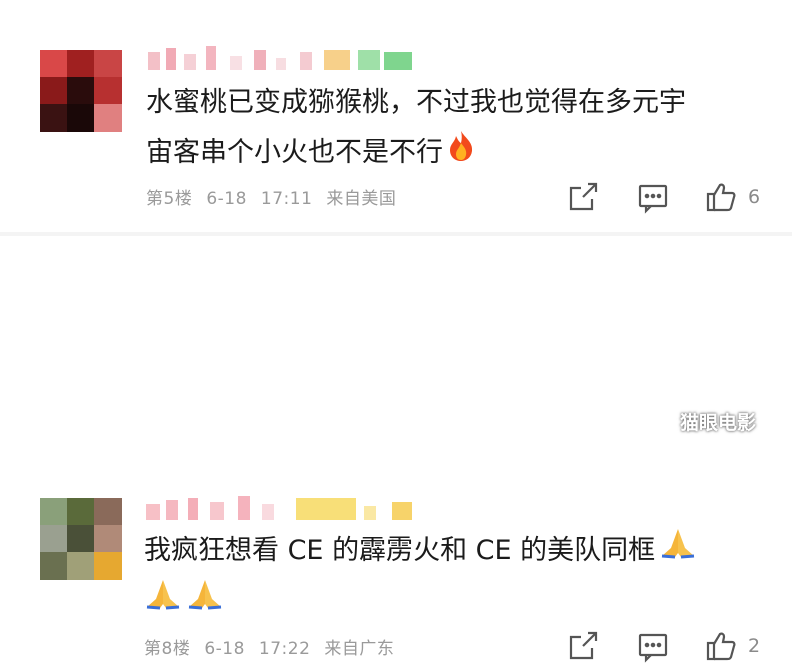 The image size is (792, 667). Describe the element at coordinates (461, 154) in the screenshot. I see `fire-icon` at that location.